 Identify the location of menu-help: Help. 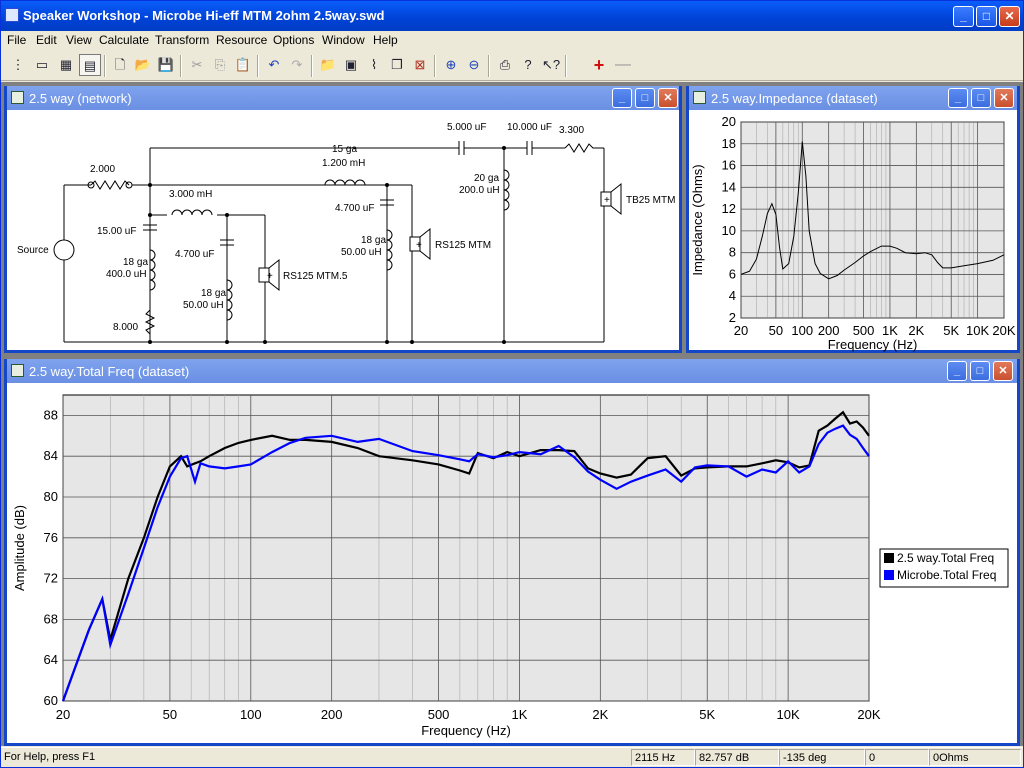
(385, 40).